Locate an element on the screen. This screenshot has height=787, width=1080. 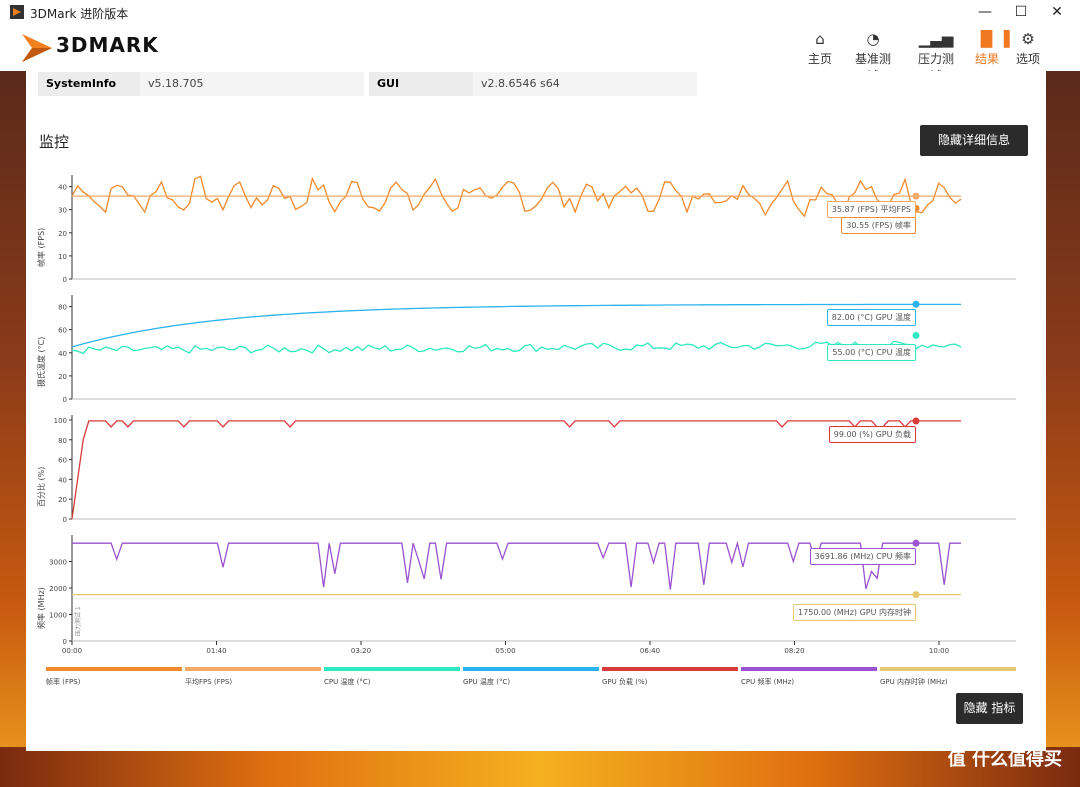
y-axis-label: 帧率 (FPS) is located at coordinates (41, 247).